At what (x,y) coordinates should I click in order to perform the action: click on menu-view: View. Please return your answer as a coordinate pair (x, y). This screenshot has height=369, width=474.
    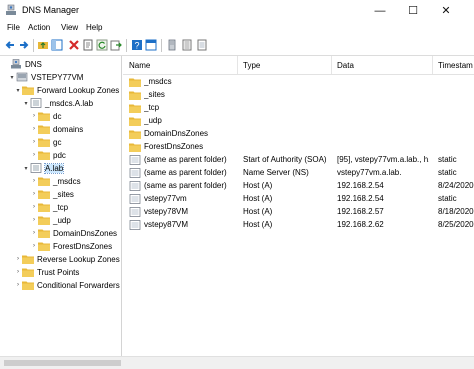
    Looking at the image, I should click on (69, 27).